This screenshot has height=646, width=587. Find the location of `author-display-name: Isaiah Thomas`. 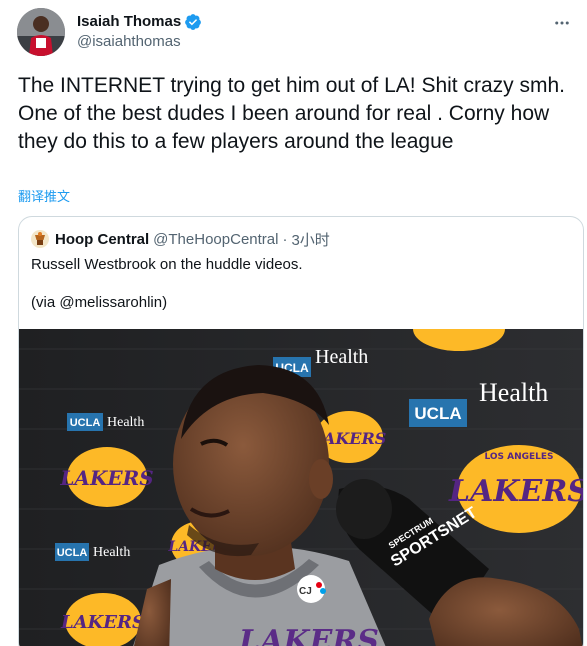

author-display-name: Isaiah Thomas is located at coordinates (129, 22).